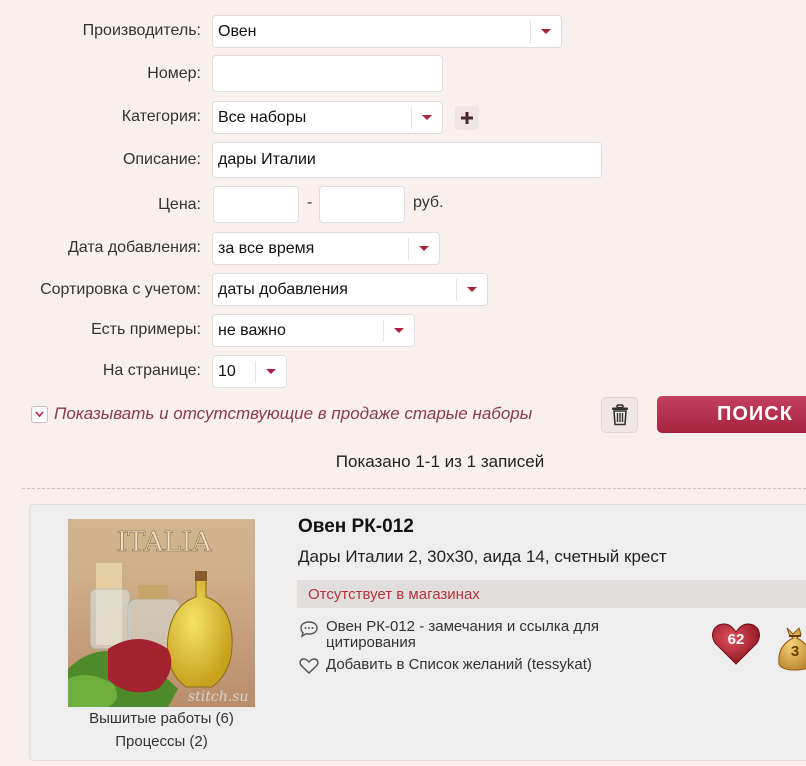 This screenshot has width=806, height=766. Describe the element at coordinates (309, 665) in the screenshot. I see `heart-outline-icon` at that location.